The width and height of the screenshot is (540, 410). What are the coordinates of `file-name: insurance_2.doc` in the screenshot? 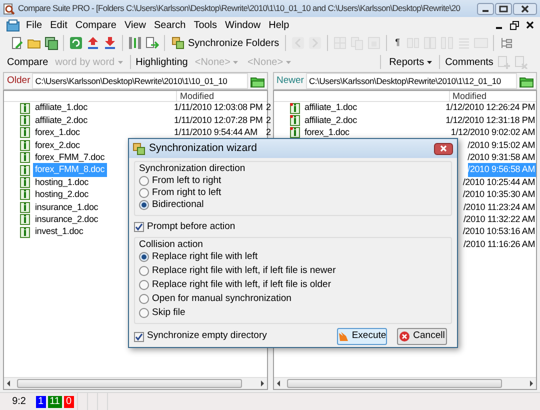 It's located at (66, 219).